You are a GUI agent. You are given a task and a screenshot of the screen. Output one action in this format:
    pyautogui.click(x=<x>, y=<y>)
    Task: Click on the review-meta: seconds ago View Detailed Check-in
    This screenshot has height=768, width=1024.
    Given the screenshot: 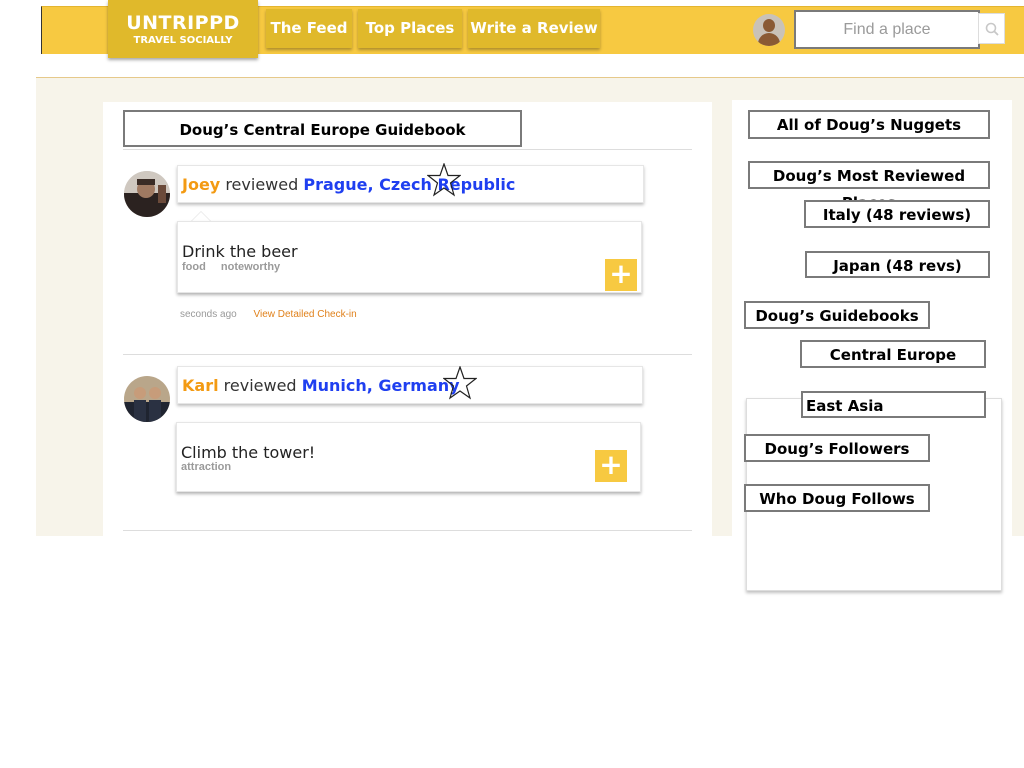 What is the action you would take?
    pyautogui.click(x=268, y=314)
    